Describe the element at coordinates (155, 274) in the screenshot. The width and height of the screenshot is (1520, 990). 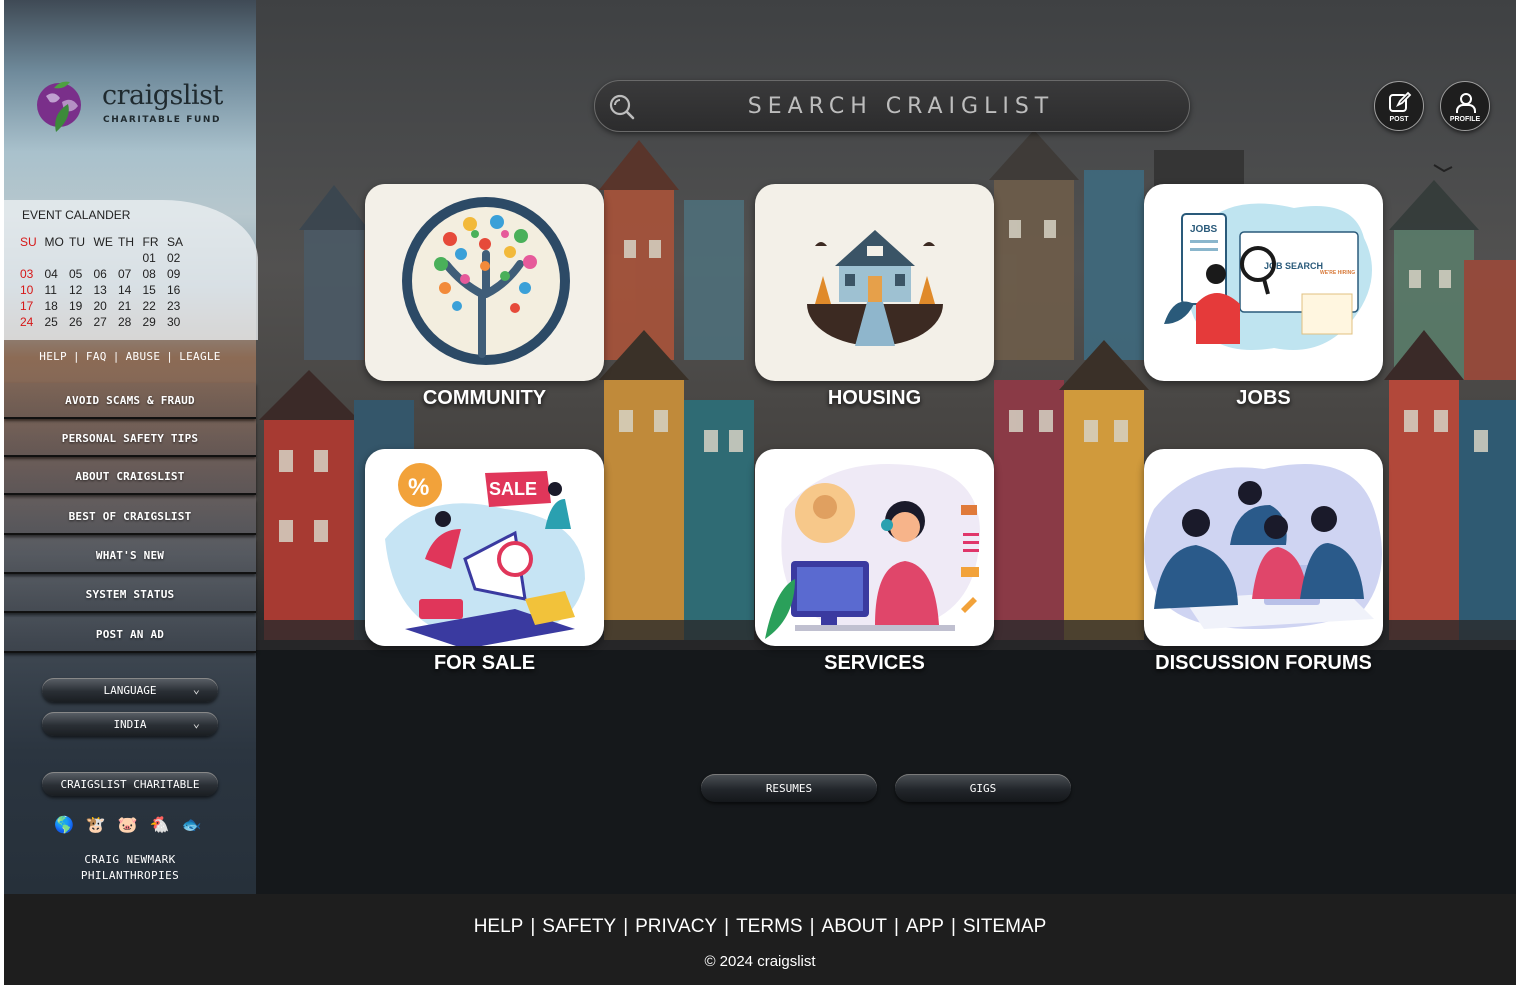
I see `calendar-day: 08` at that location.